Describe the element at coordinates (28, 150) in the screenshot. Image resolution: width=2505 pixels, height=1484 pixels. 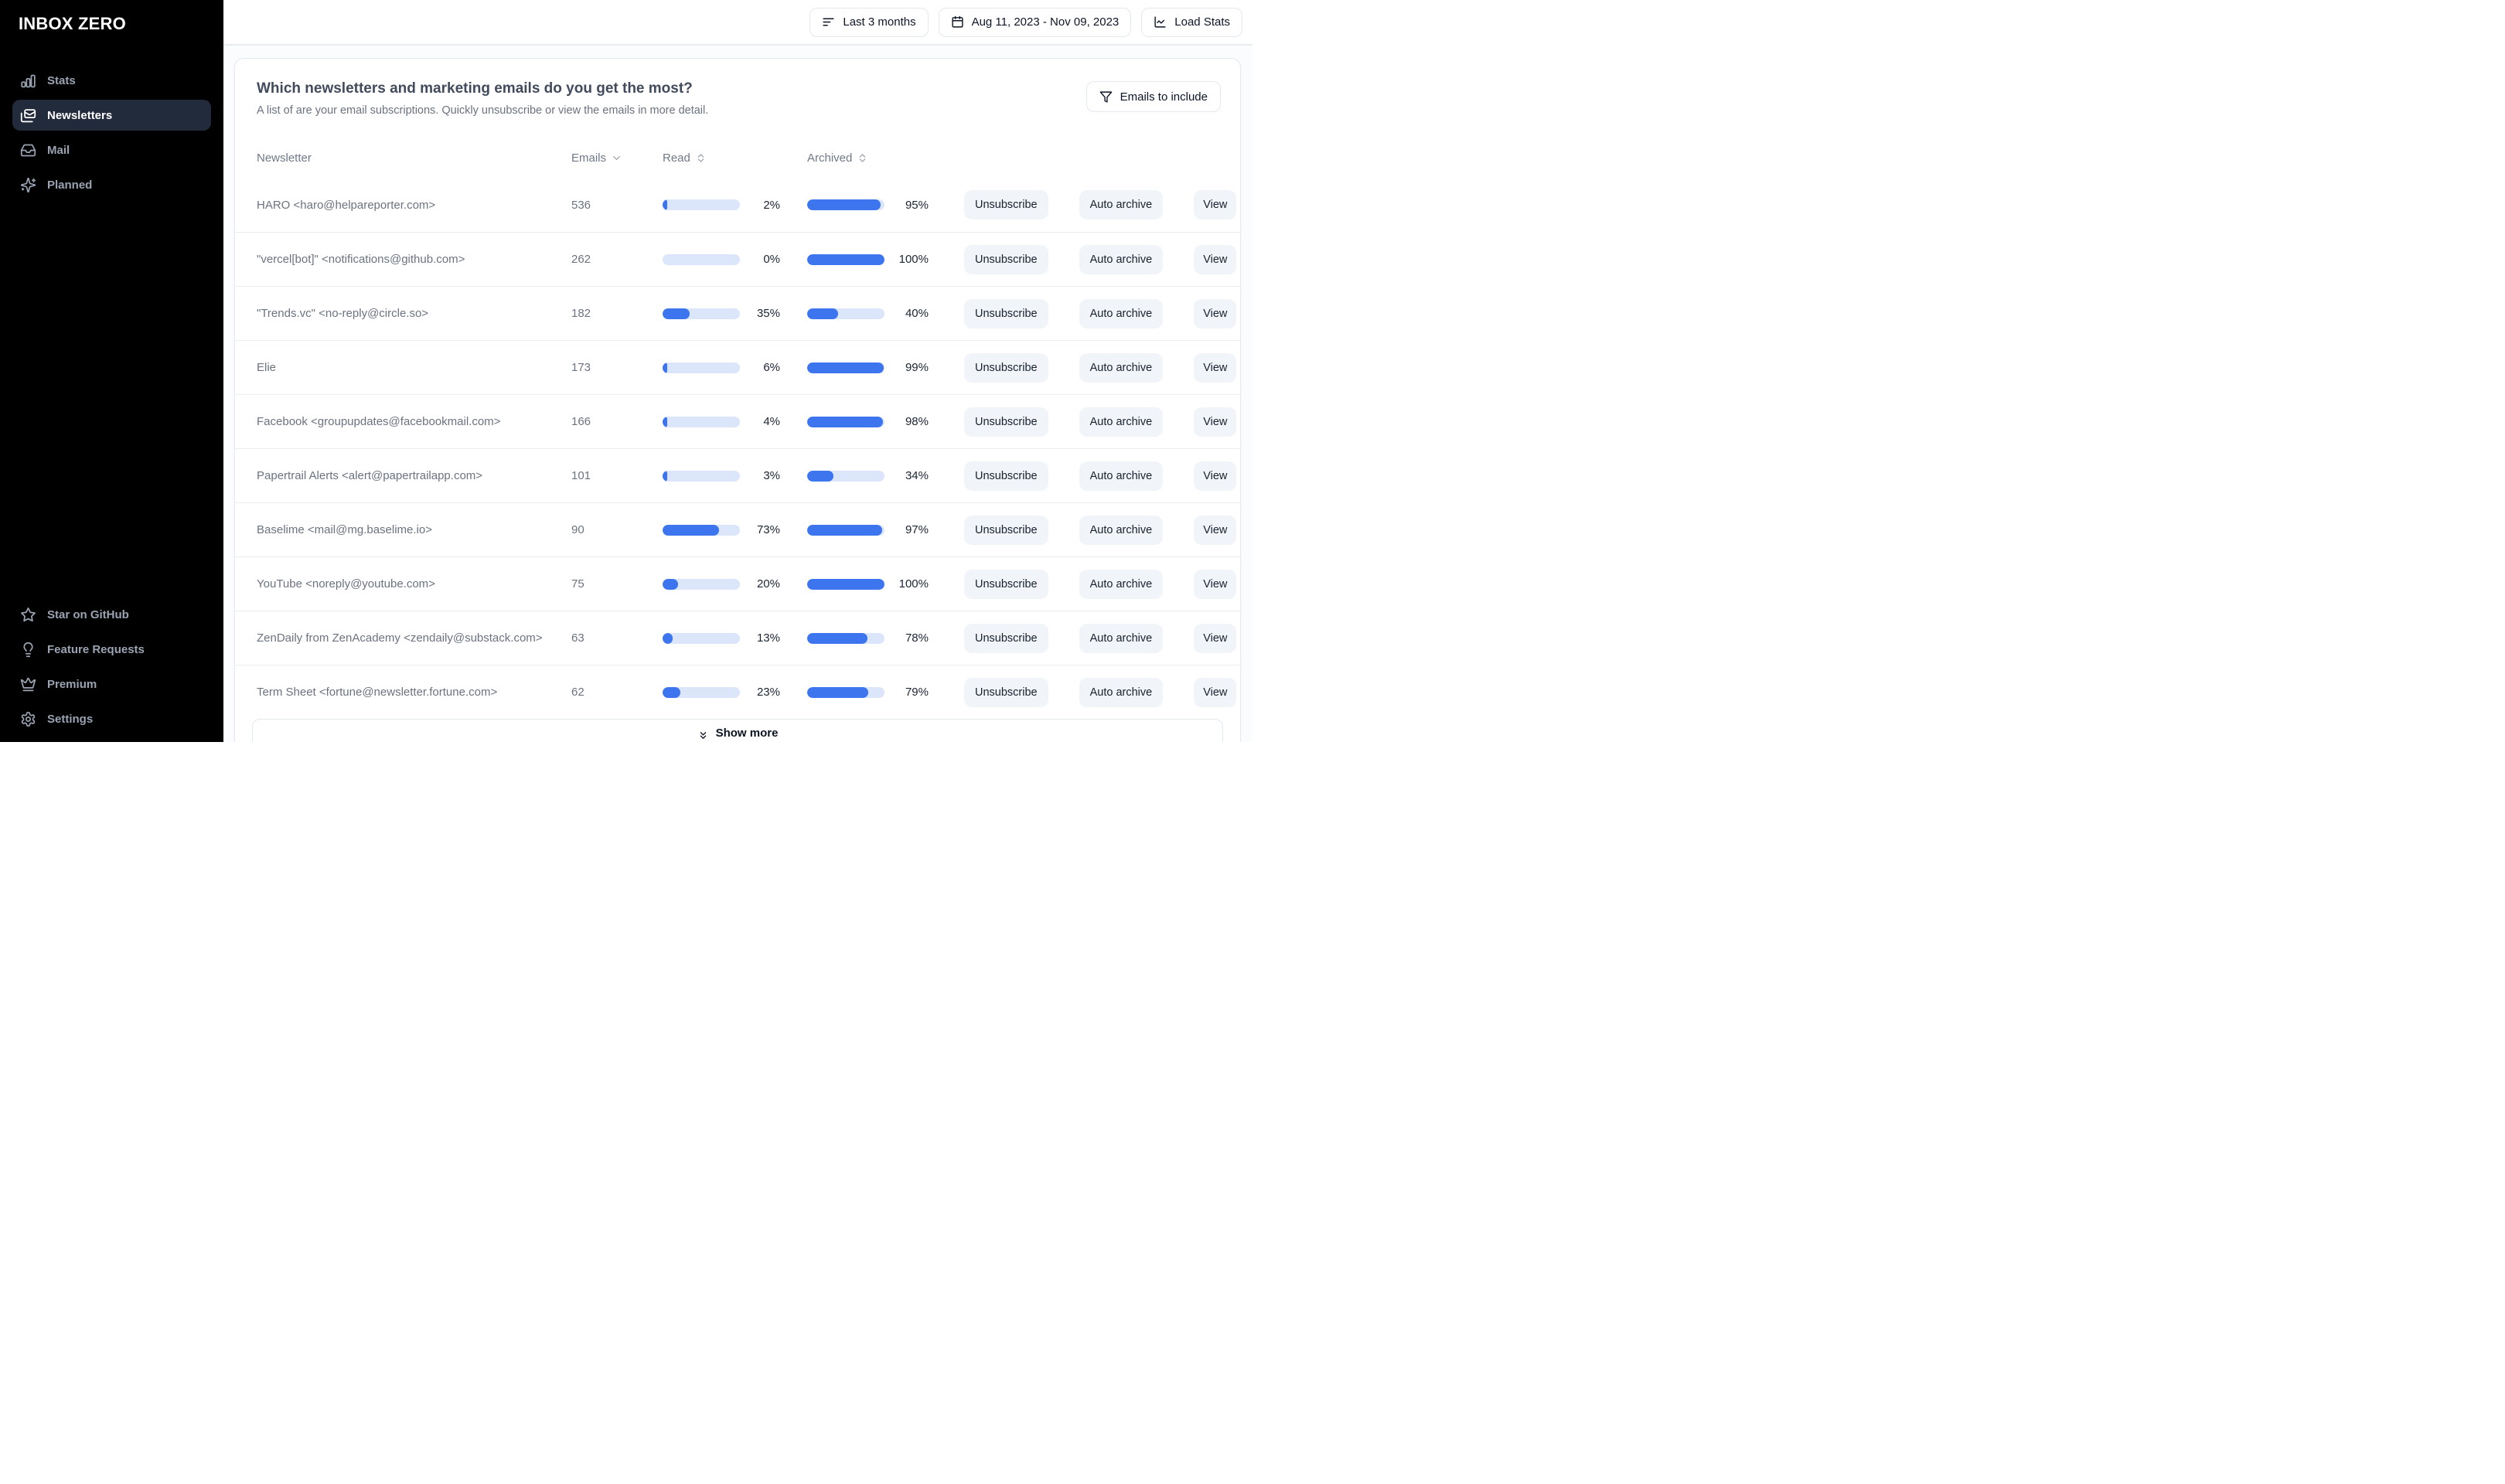
I see `inbox-icon` at that location.